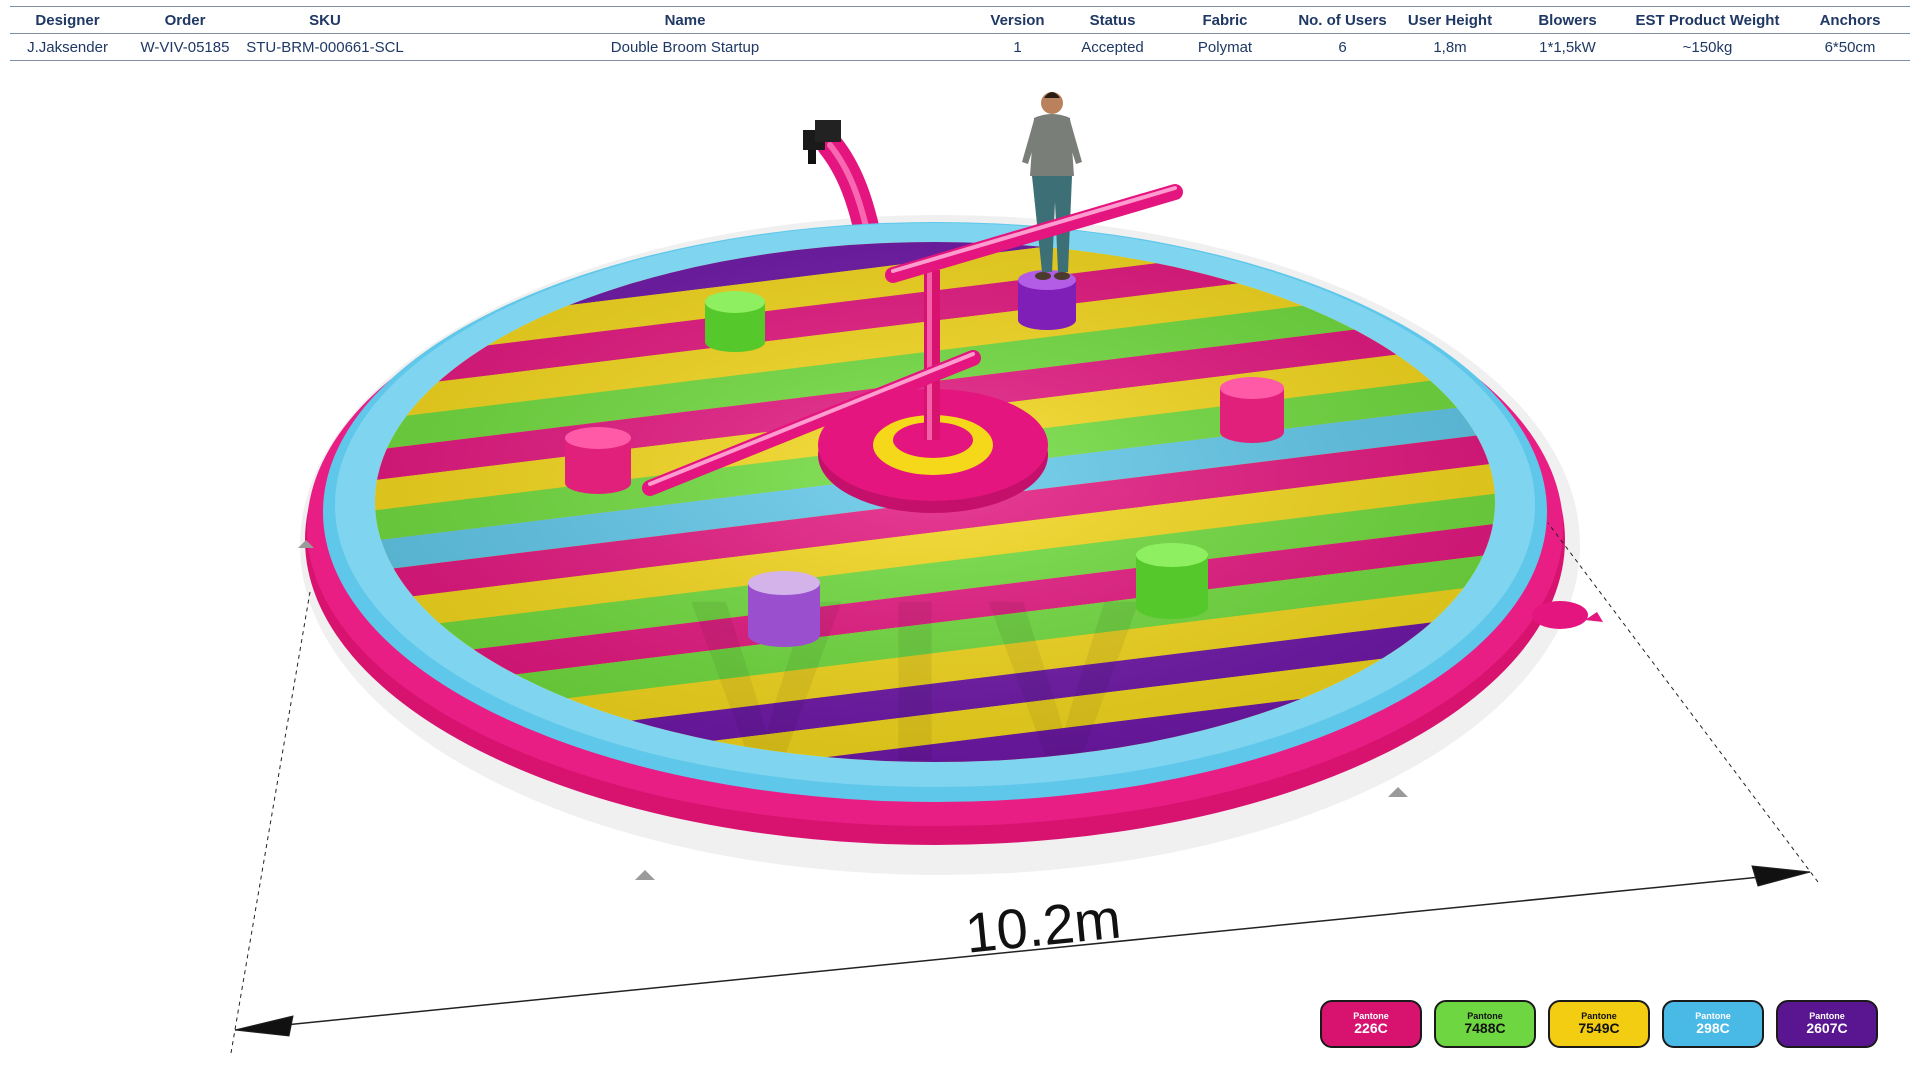 The image size is (1920, 1080). What do you see at coordinates (1172, 581) in the screenshot?
I see `pod-green-front` at bounding box center [1172, 581].